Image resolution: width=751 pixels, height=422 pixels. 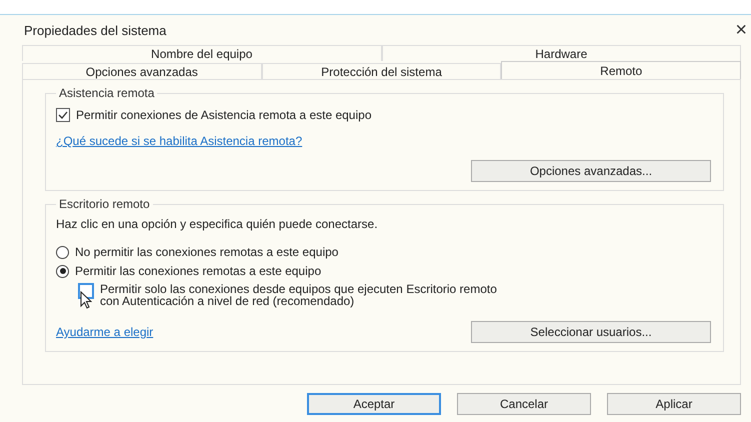 What do you see at coordinates (217, 224) in the screenshot?
I see `description-text: Haz clic en una opción y especifica quién puede conectarse.` at bounding box center [217, 224].